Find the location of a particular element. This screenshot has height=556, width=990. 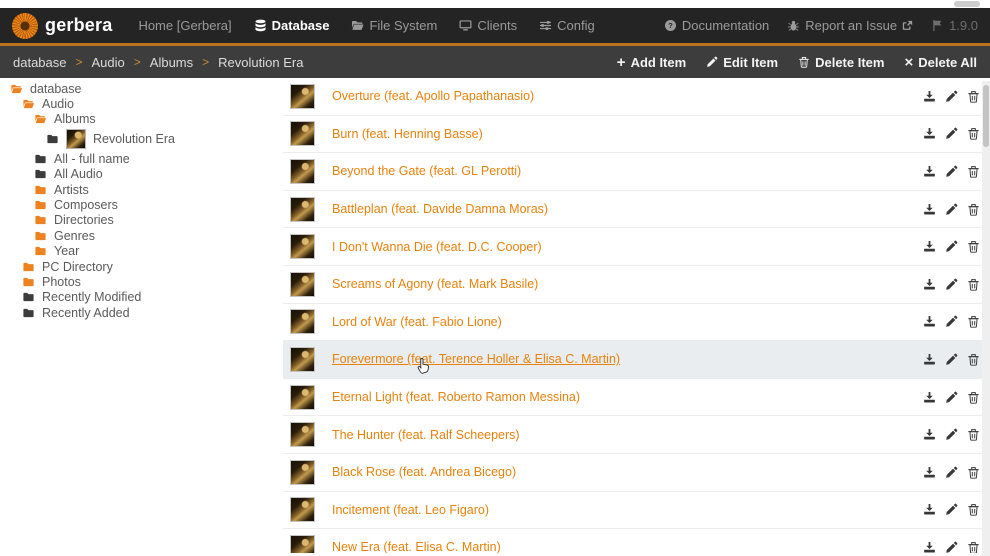

tree-item-genres: Genres is located at coordinates (142, 235).